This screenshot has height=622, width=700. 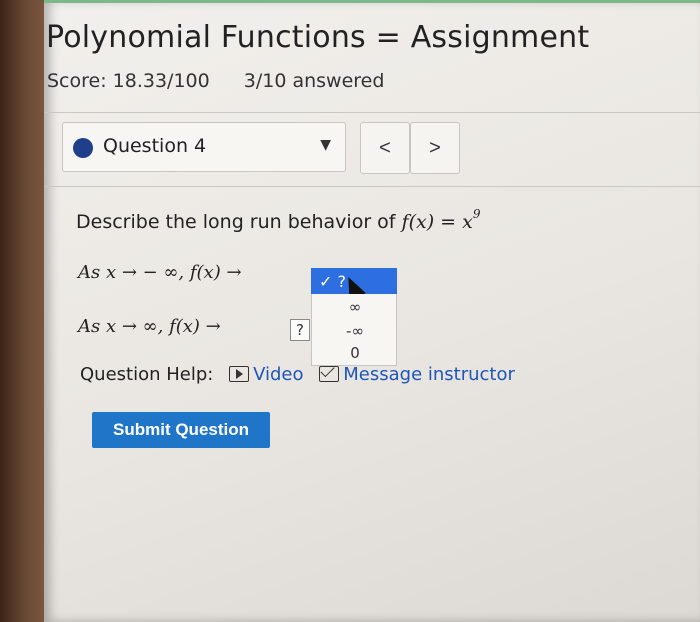 I want to click on envelope-icon, so click(x=329, y=374).